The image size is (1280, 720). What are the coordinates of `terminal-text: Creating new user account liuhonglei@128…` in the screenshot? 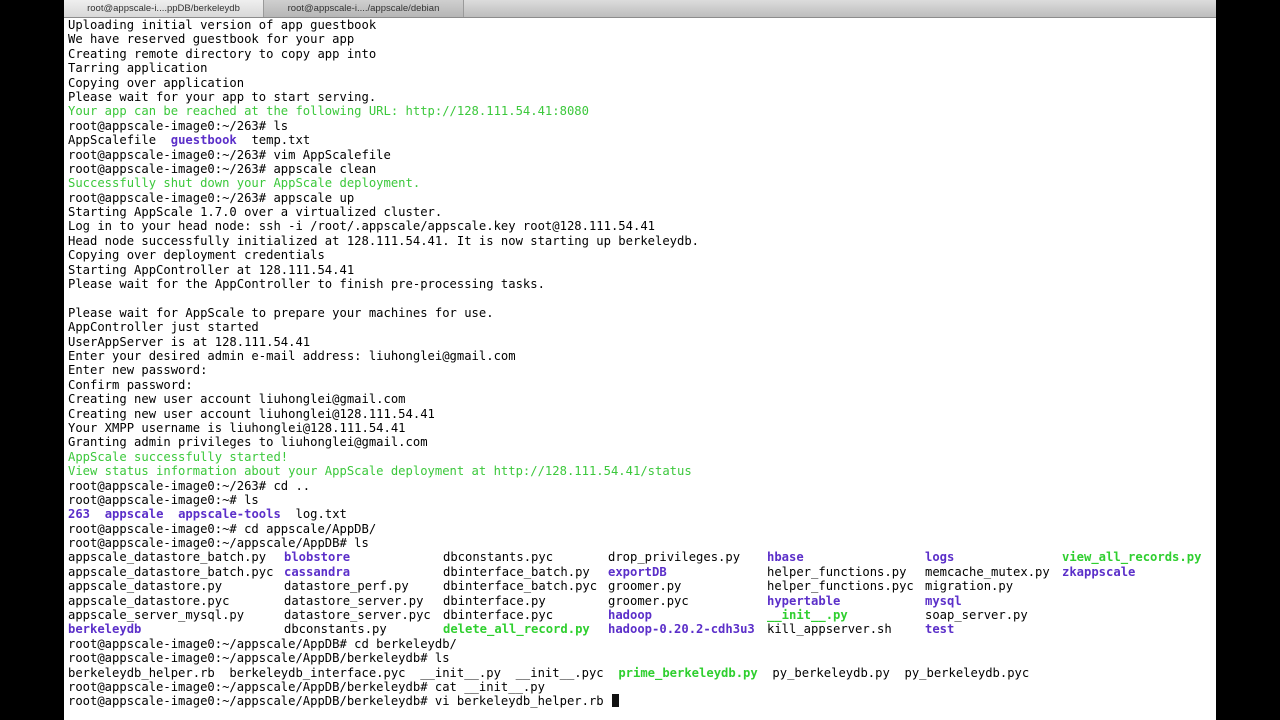 It's located at (251, 413).